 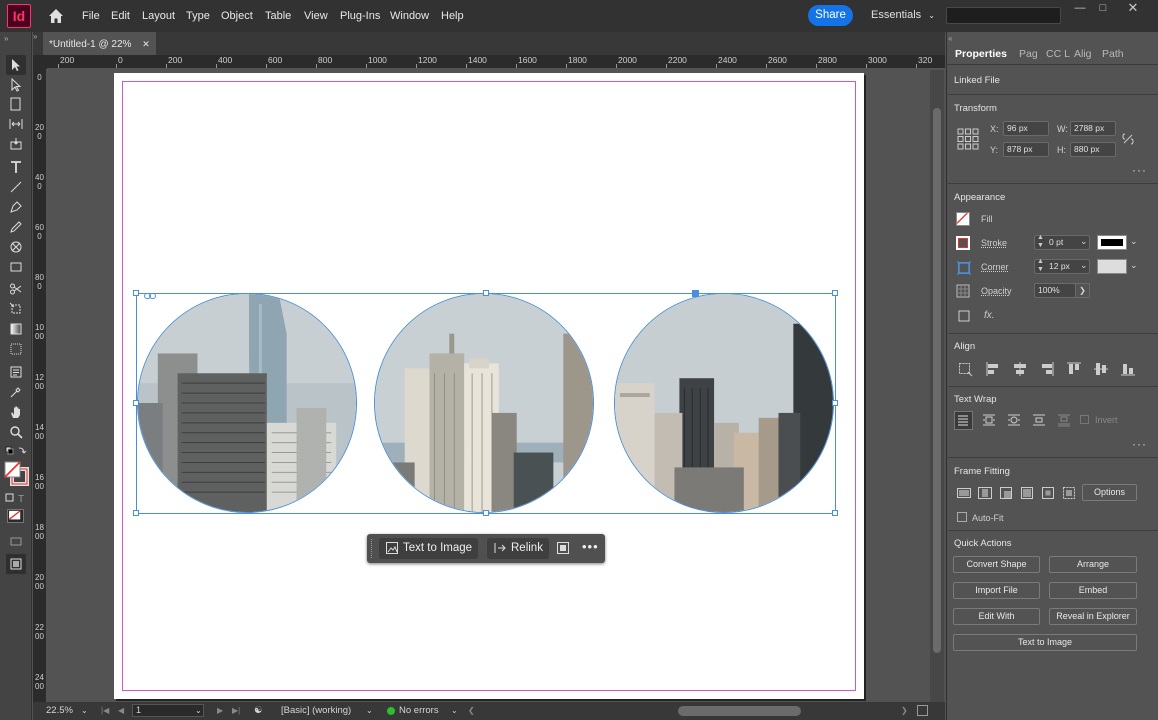 I want to click on menu-type: Type, so click(x=198, y=16).